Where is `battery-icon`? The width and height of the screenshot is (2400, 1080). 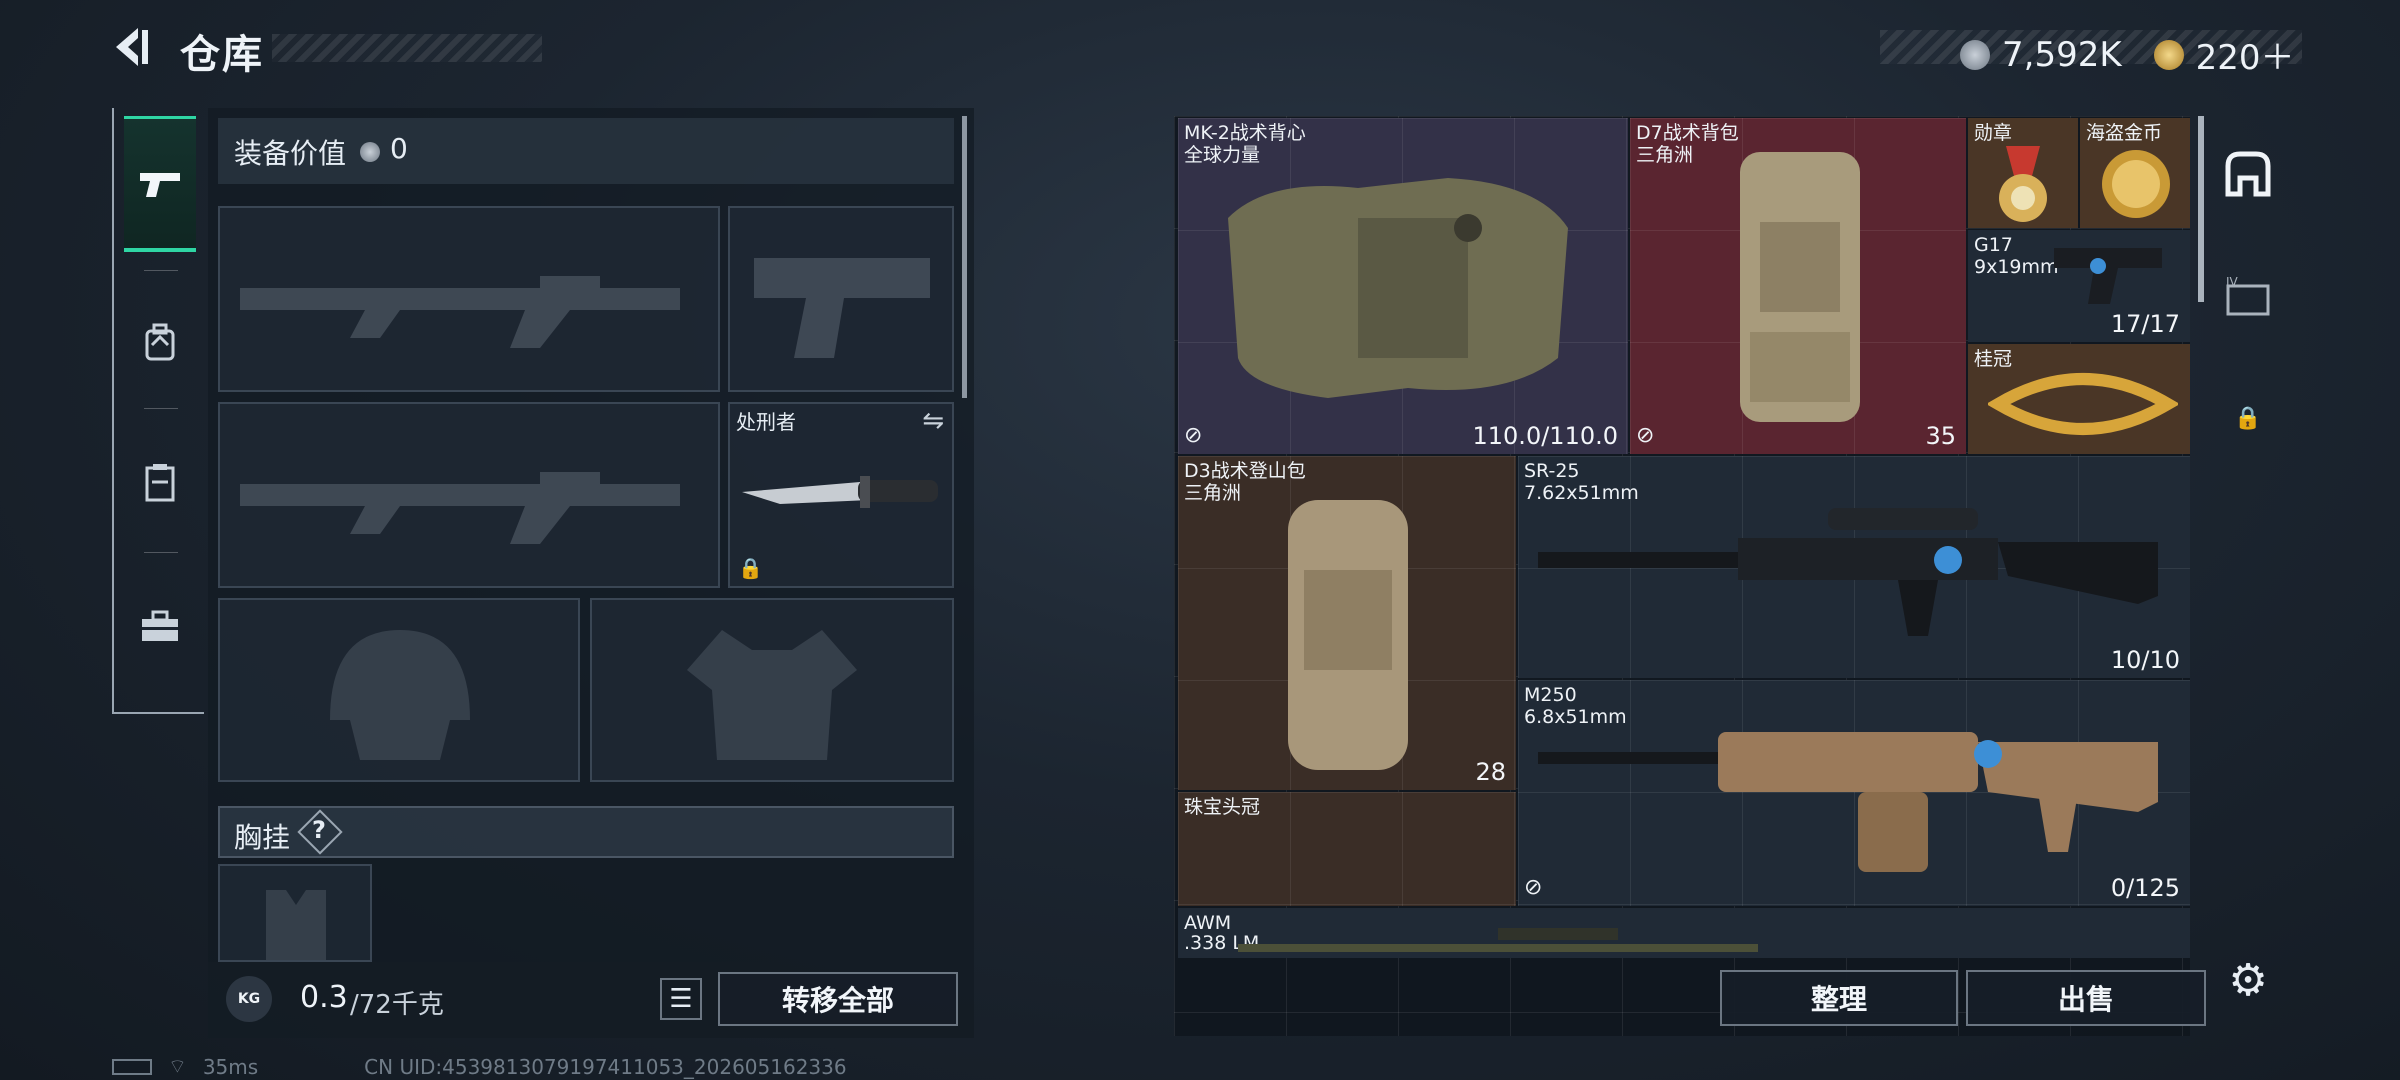 battery-icon is located at coordinates (132, 1066).